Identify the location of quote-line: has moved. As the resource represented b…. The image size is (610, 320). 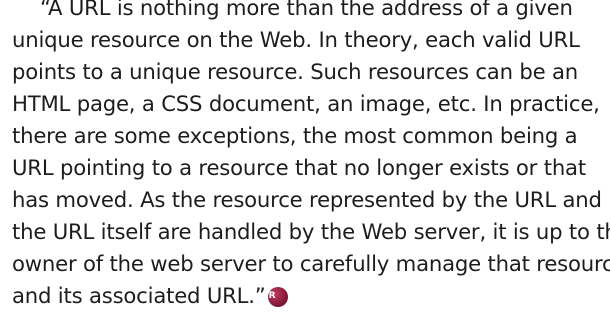
(307, 199).